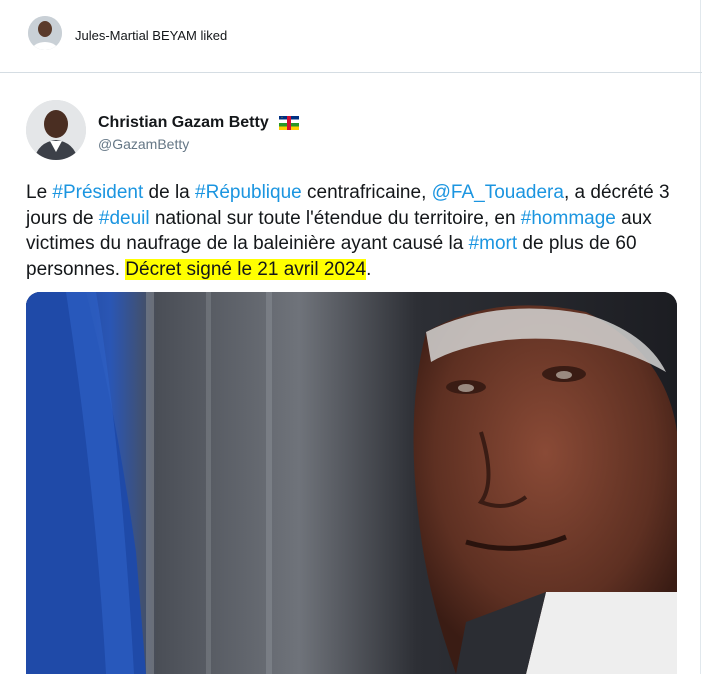 This screenshot has width=703, height=674. What do you see at coordinates (366, 192) in the screenshot?
I see `text-segment: centrafricaine,` at bounding box center [366, 192].